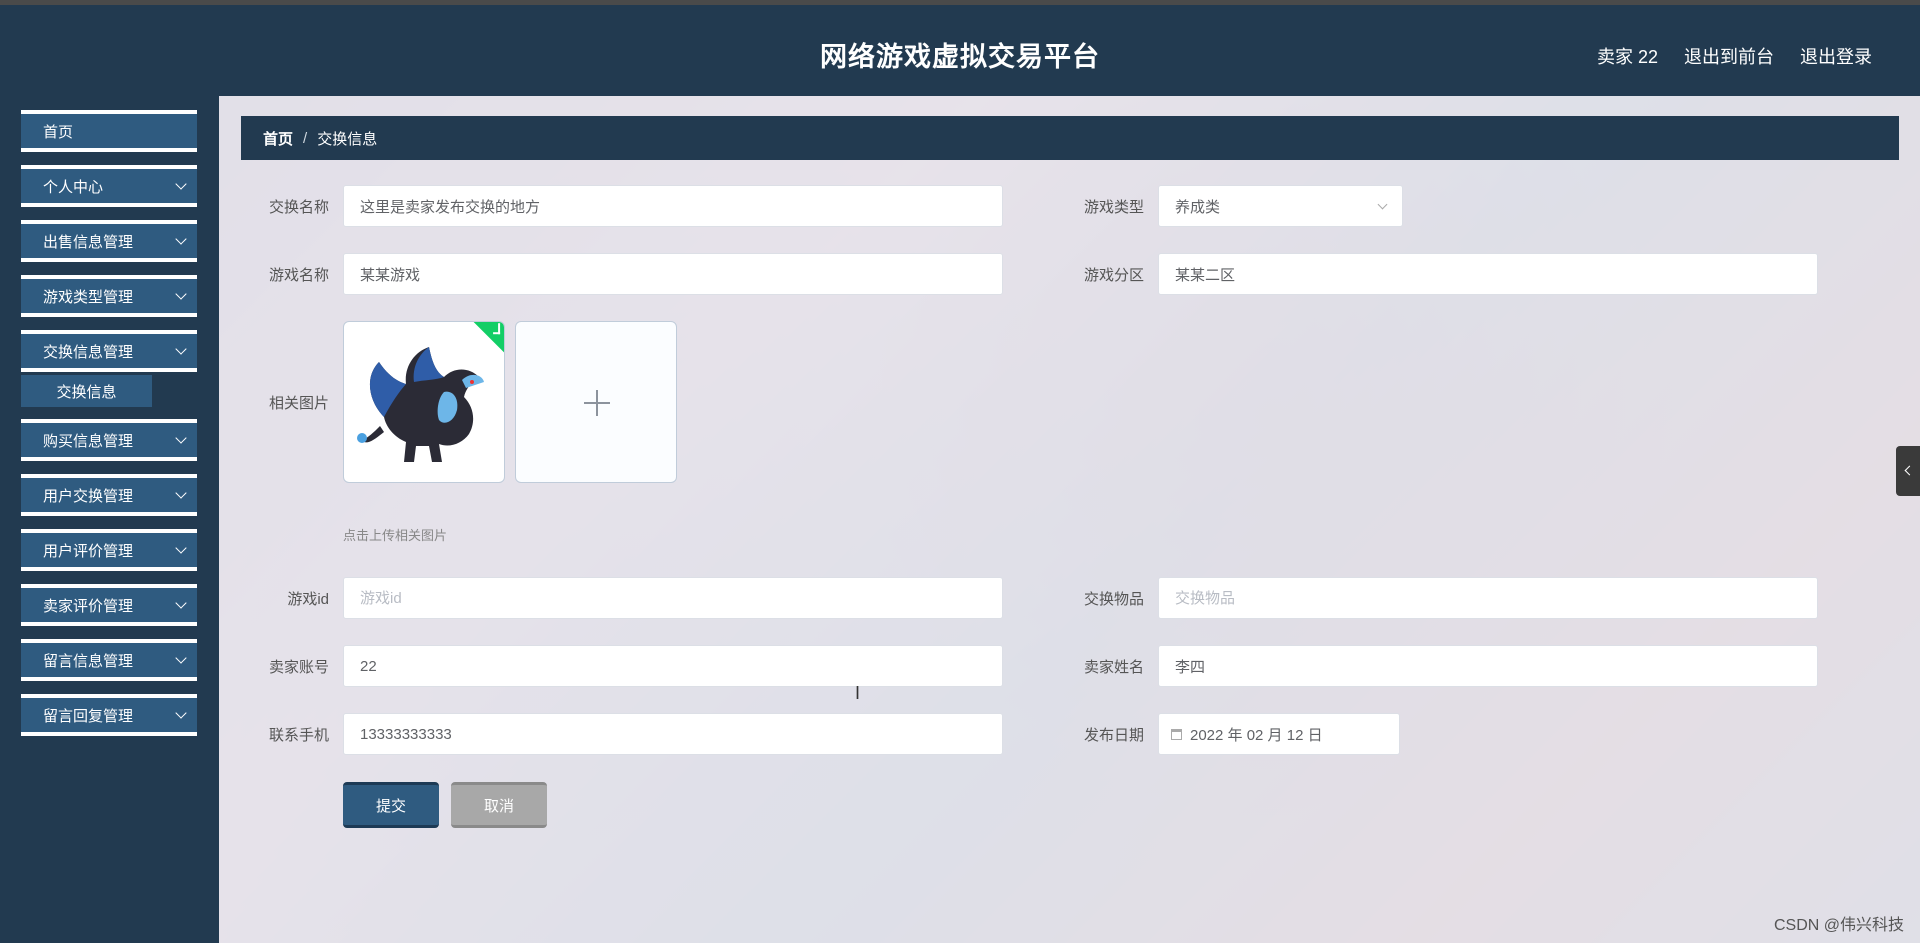  What do you see at coordinates (1729, 56) in the screenshot?
I see `back-to-front-link: 退出到前台` at bounding box center [1729, 56].